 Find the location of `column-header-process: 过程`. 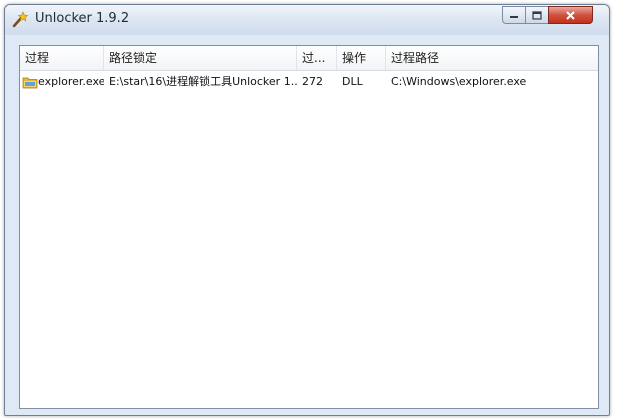

column-header-process: 过程 is located at coordinates (62, 58).